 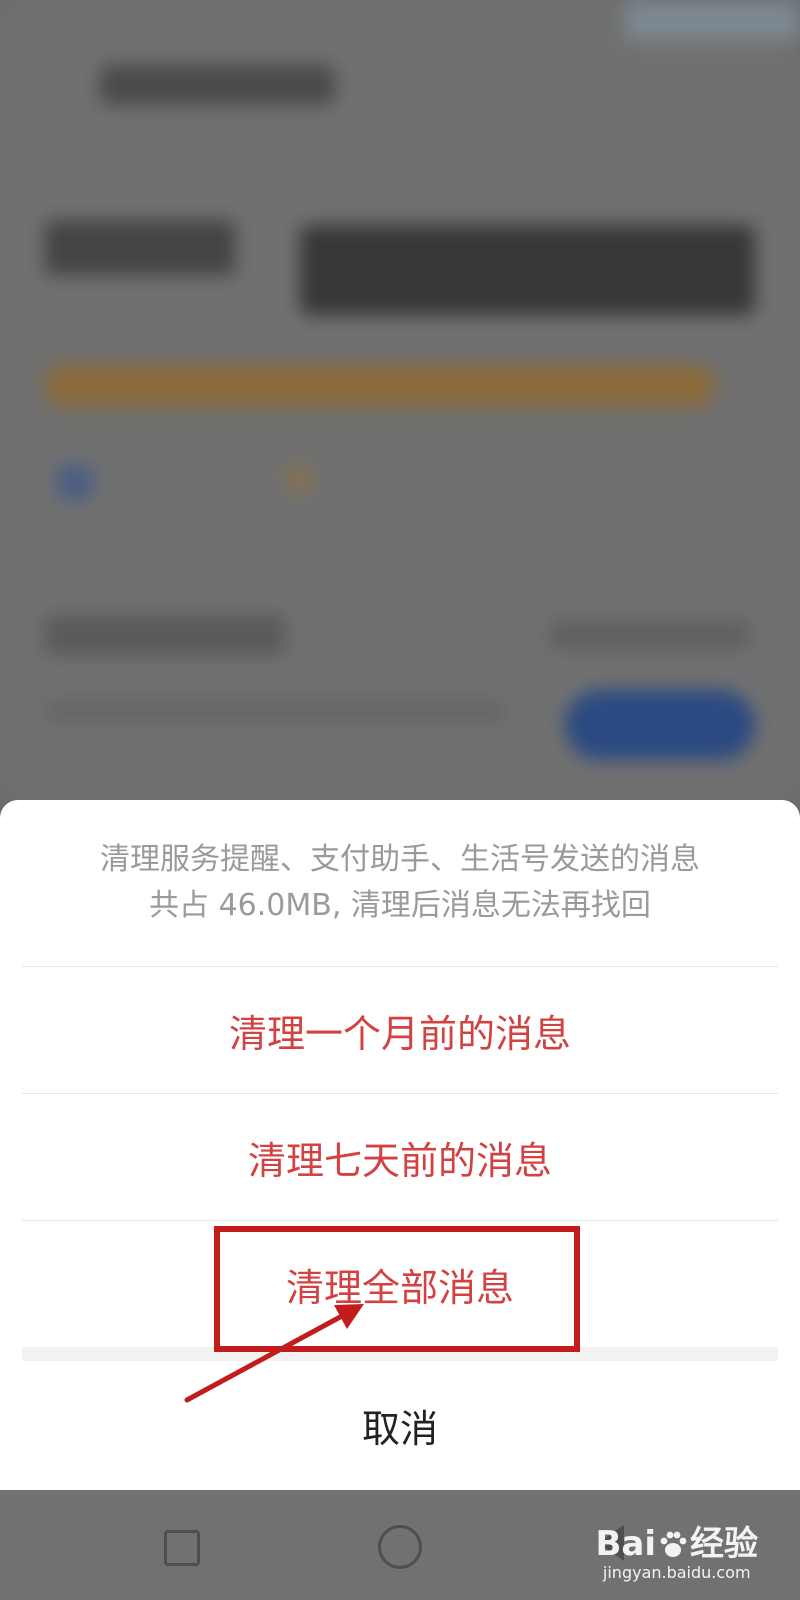 I want to click on watermark-brand-prefix: Bai, so click(x=625, y=1544).